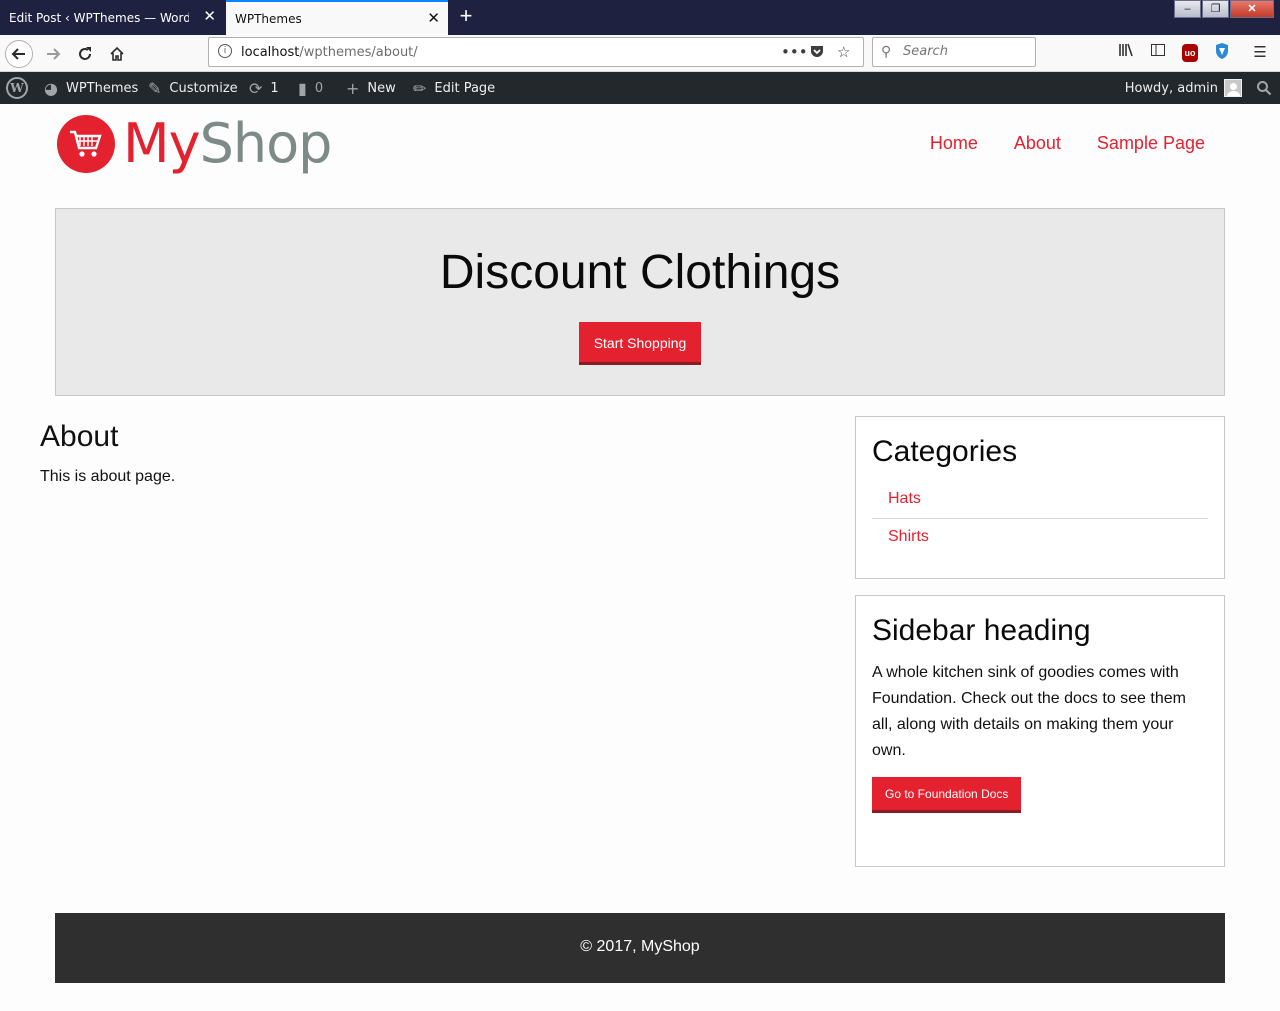  Describe the element at coordinates (536, 52) in the screenshot. I see `url-bar: i localhost/wpthemes/about/ ••• ☆` at that location.